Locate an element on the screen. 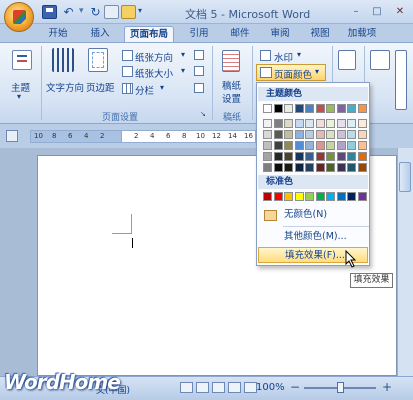  tab-home: 开始 is located at coordinates (58, 34).